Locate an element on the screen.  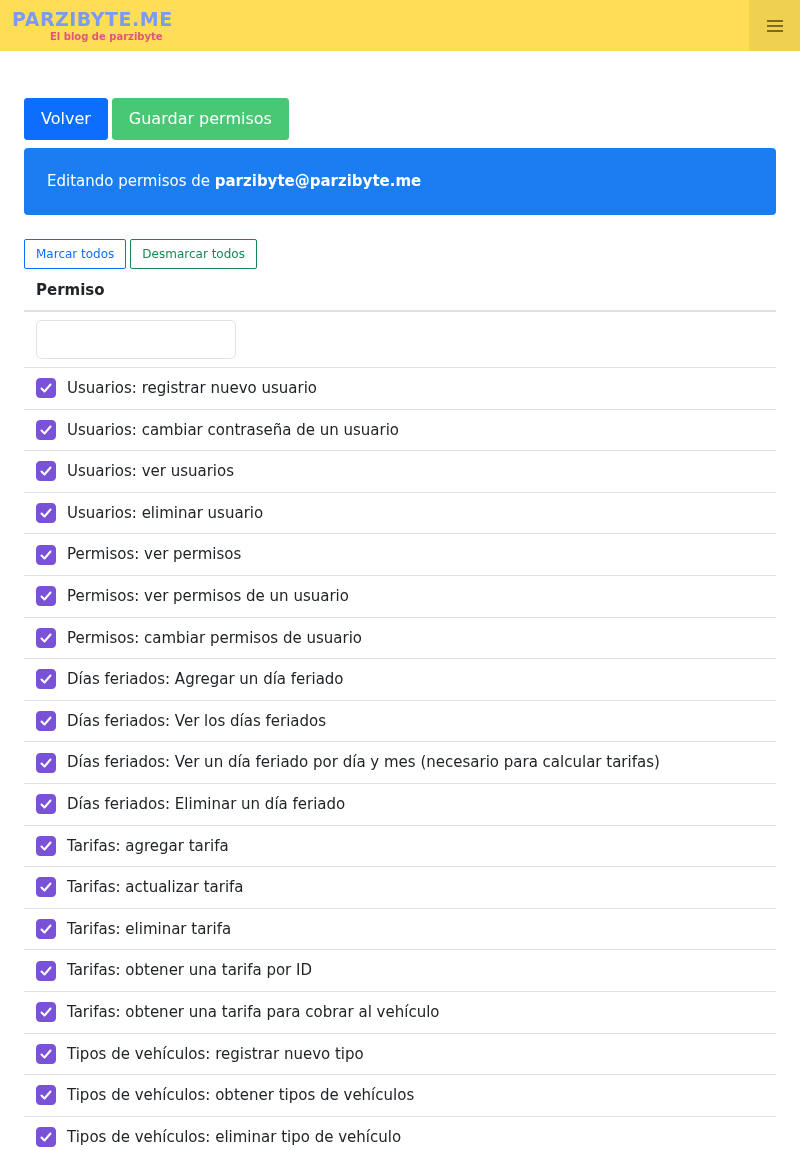
deselect-all-button: Desmarcar todos is located at coordinates (193, 253).